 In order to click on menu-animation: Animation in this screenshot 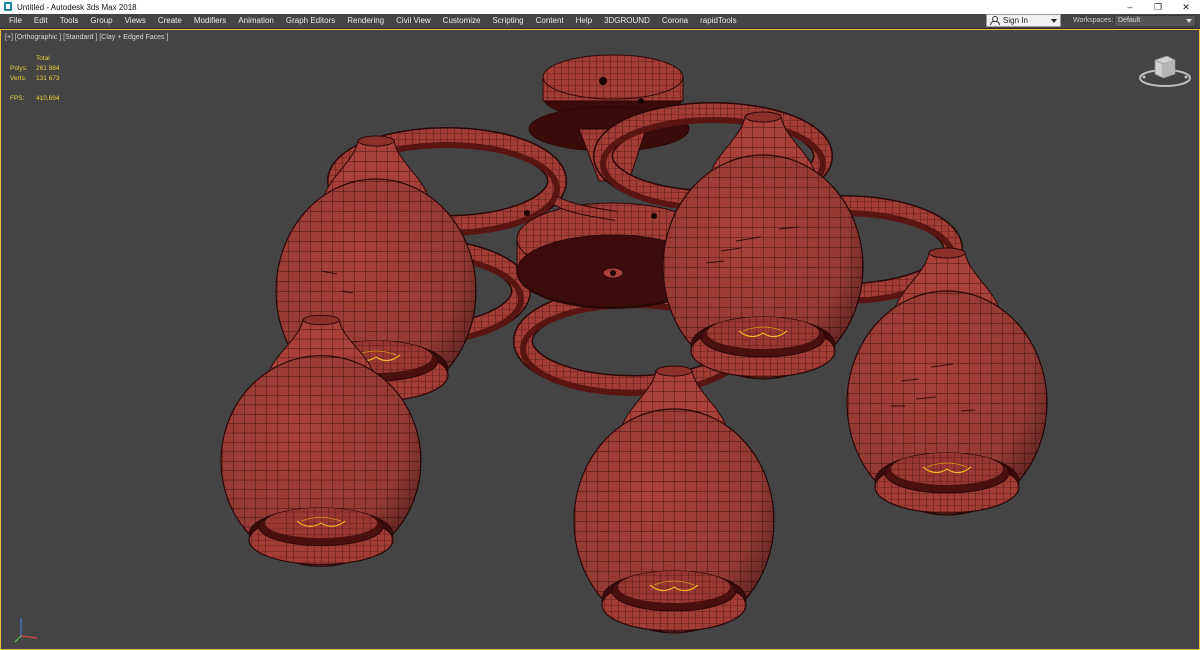, I will do `click(256, 21)`.